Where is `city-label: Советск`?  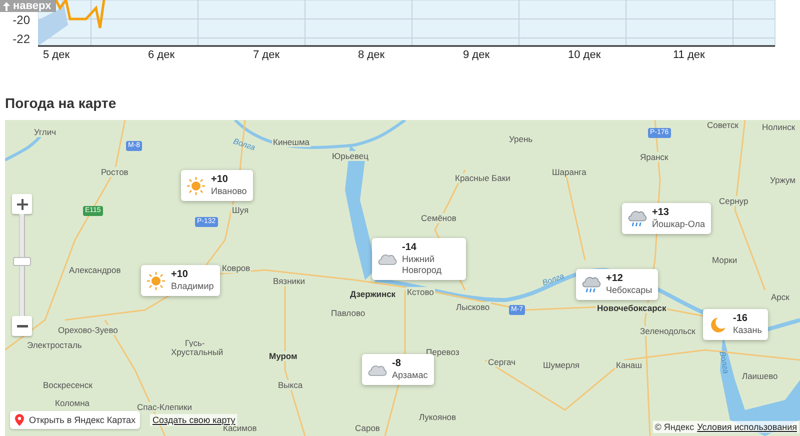
city-label: Советск is located at coordinates (723, 125).